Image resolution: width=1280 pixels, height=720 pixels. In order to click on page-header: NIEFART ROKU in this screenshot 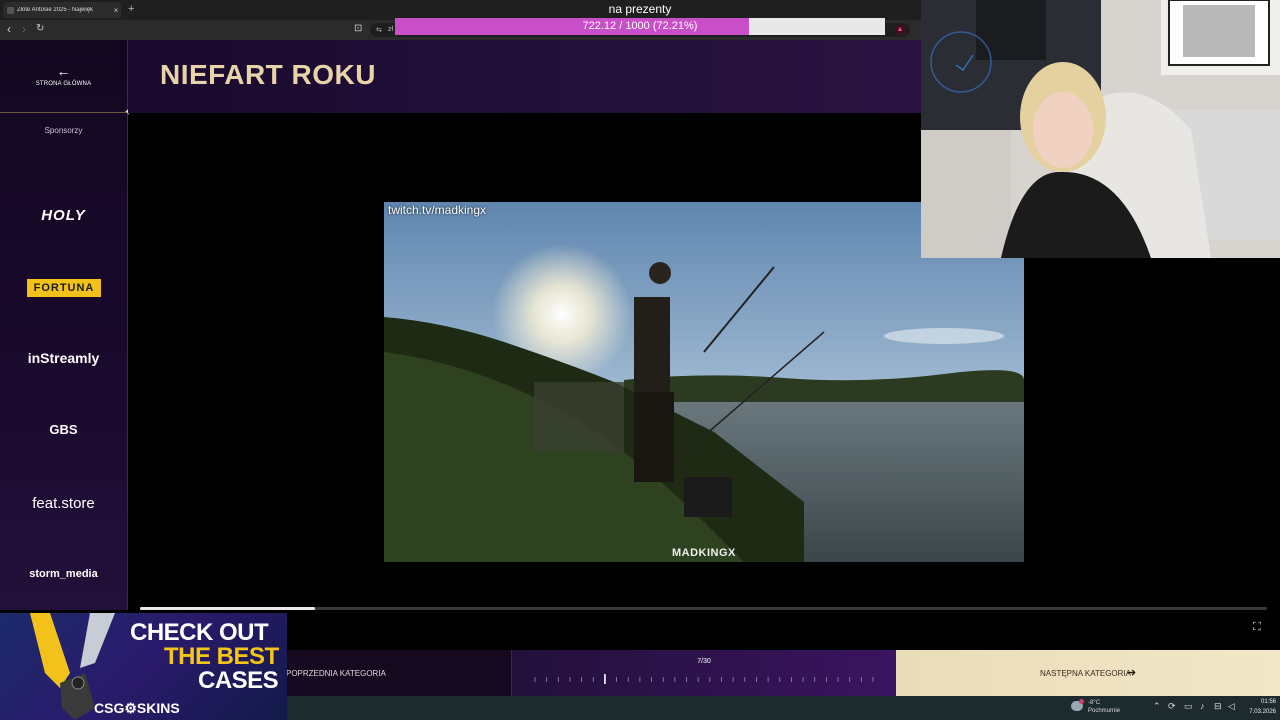, I will do `click(524, 76)`.